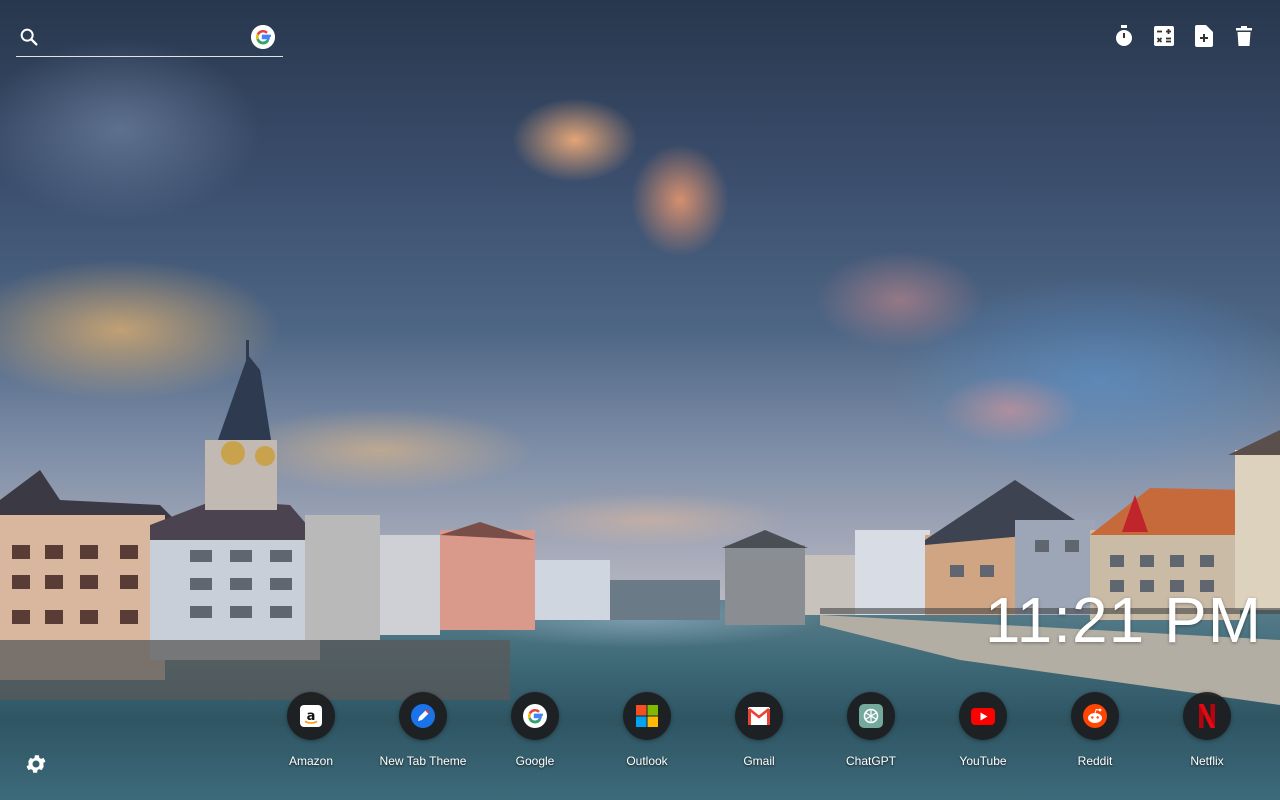 The image size is (1280, 800). Describe the element at coordinates (29, 37) in the screenshot. I see `search-icon` at that location.